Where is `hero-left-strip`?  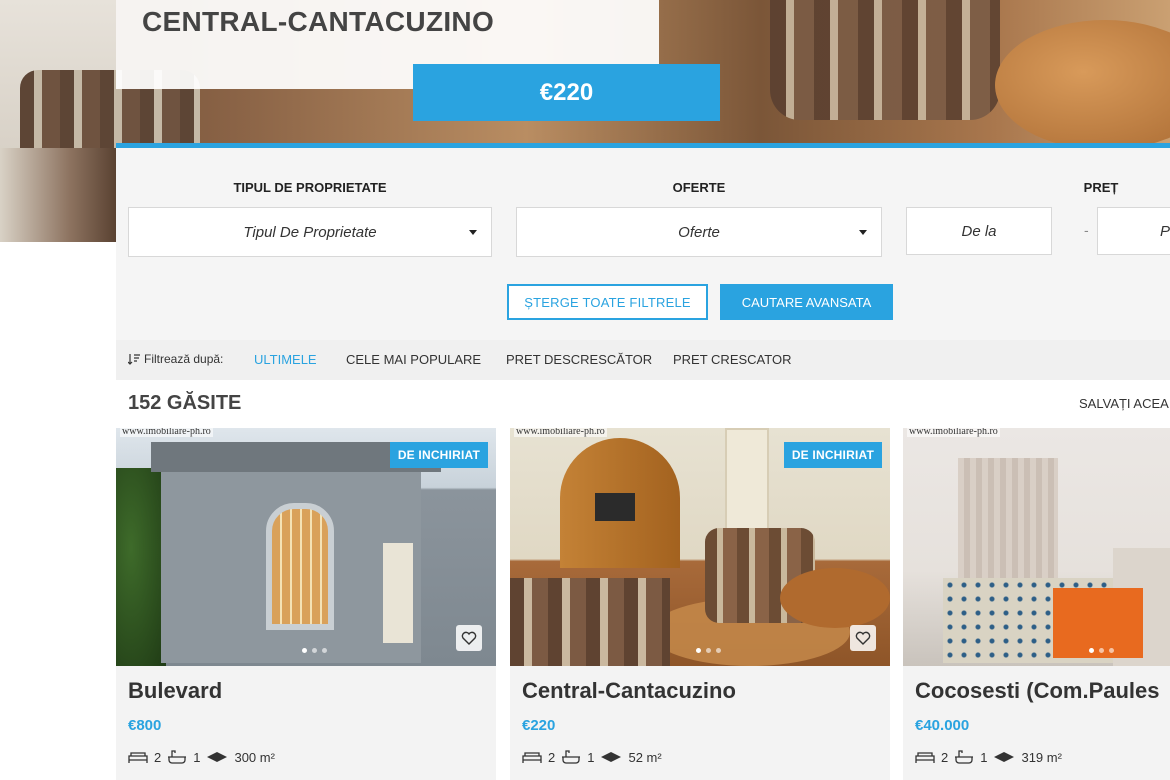
hero-left-strip is located at coordinates (58, 195).